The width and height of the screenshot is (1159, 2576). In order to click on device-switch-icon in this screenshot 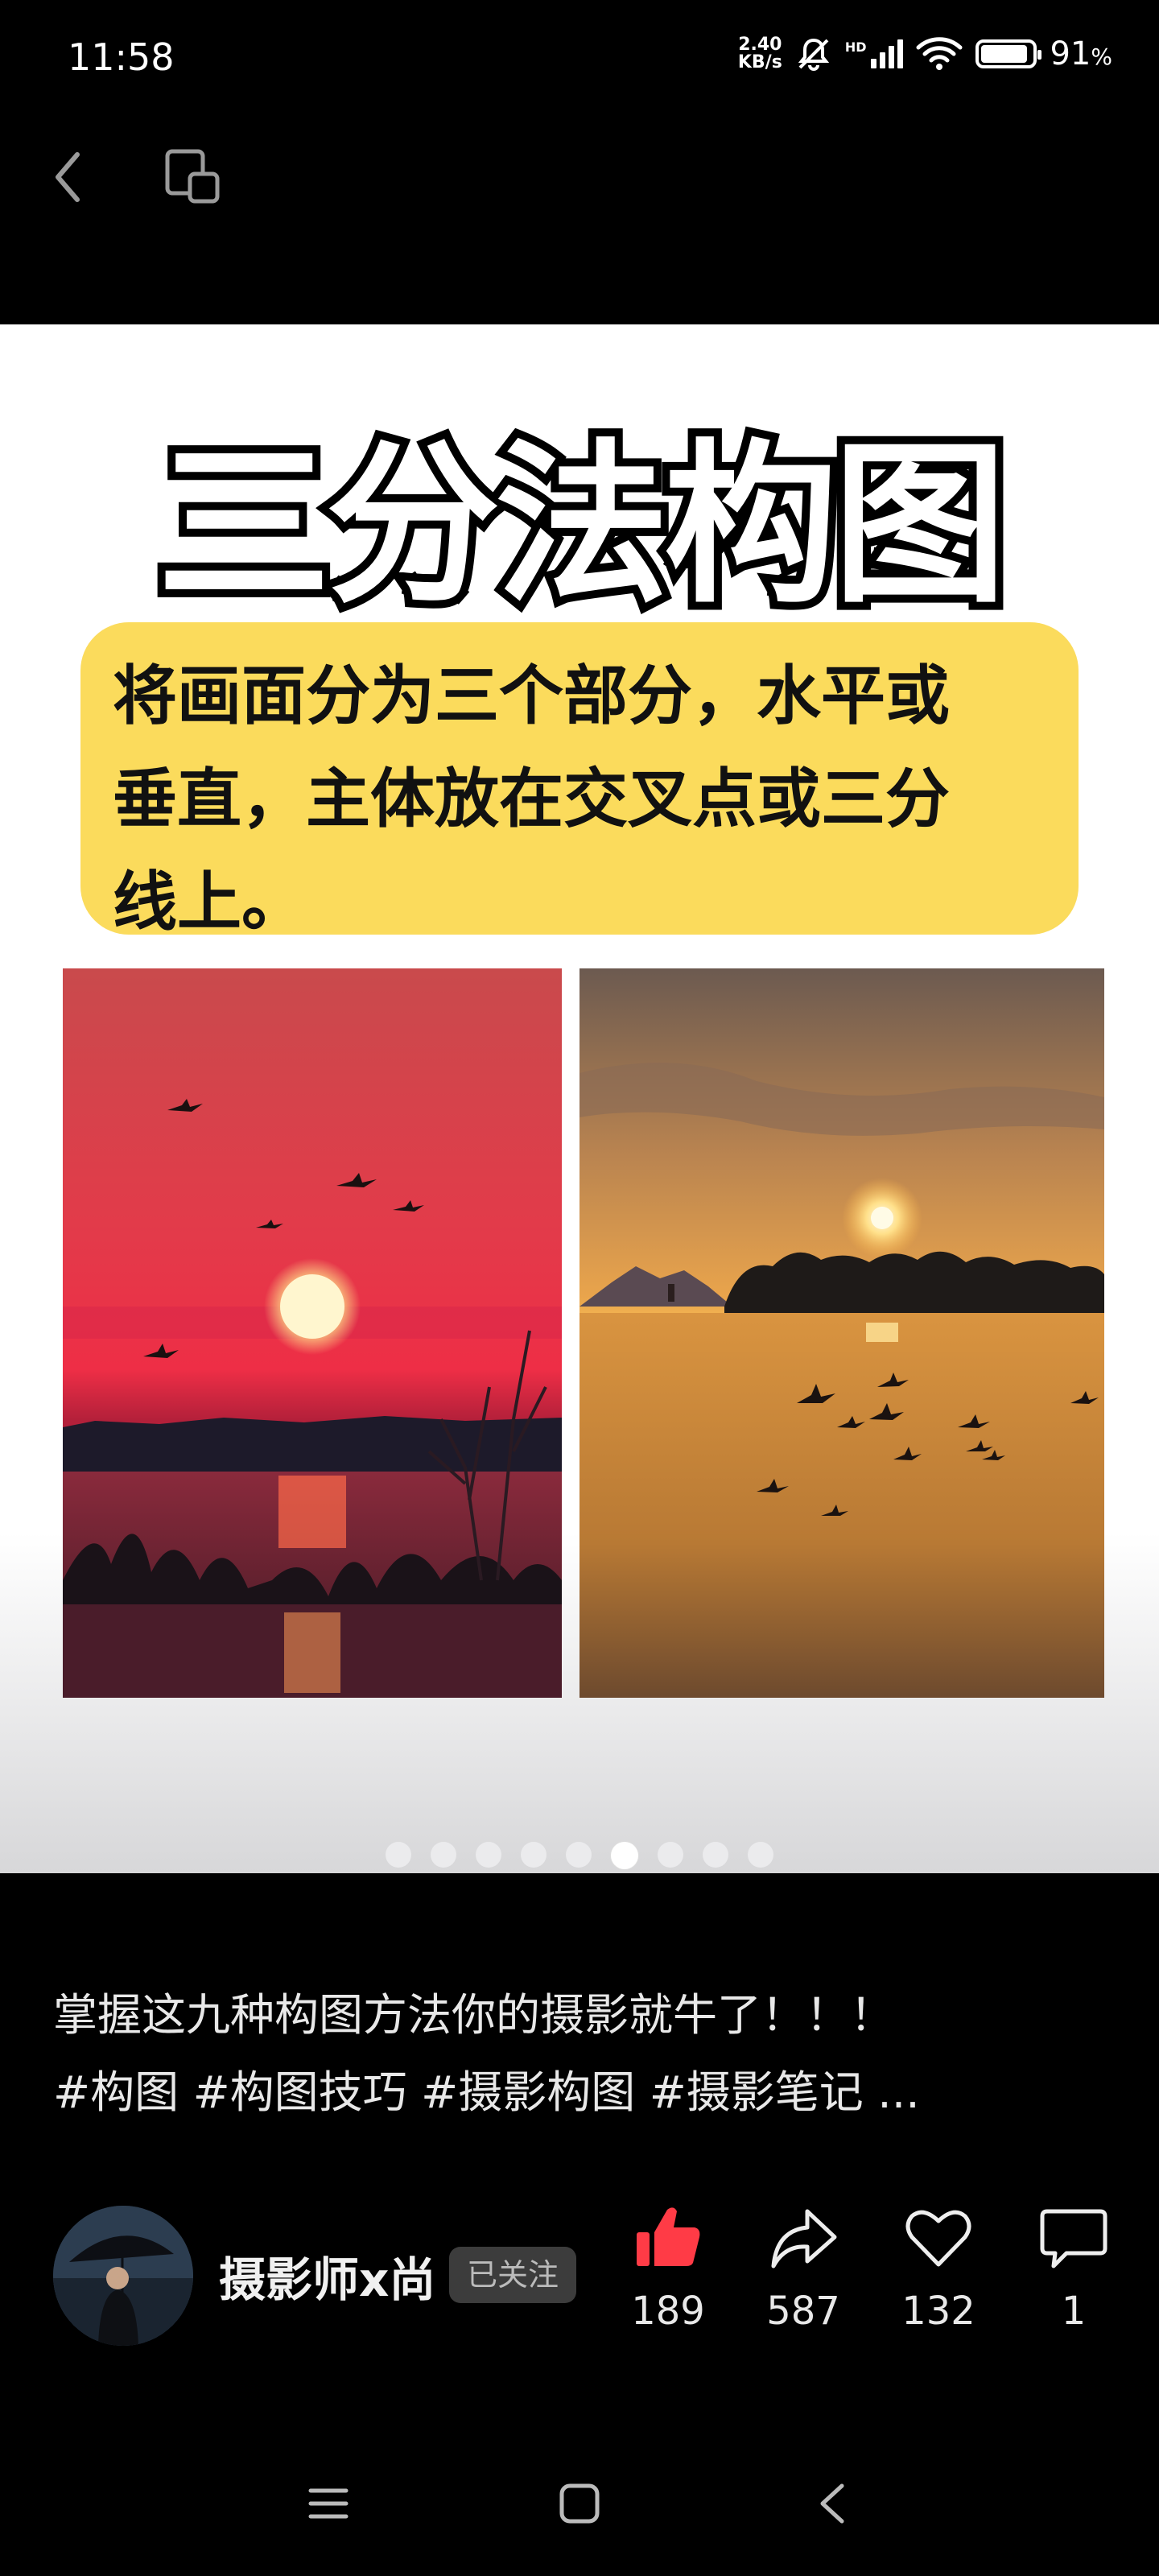, I will do `click(193, 177)`.